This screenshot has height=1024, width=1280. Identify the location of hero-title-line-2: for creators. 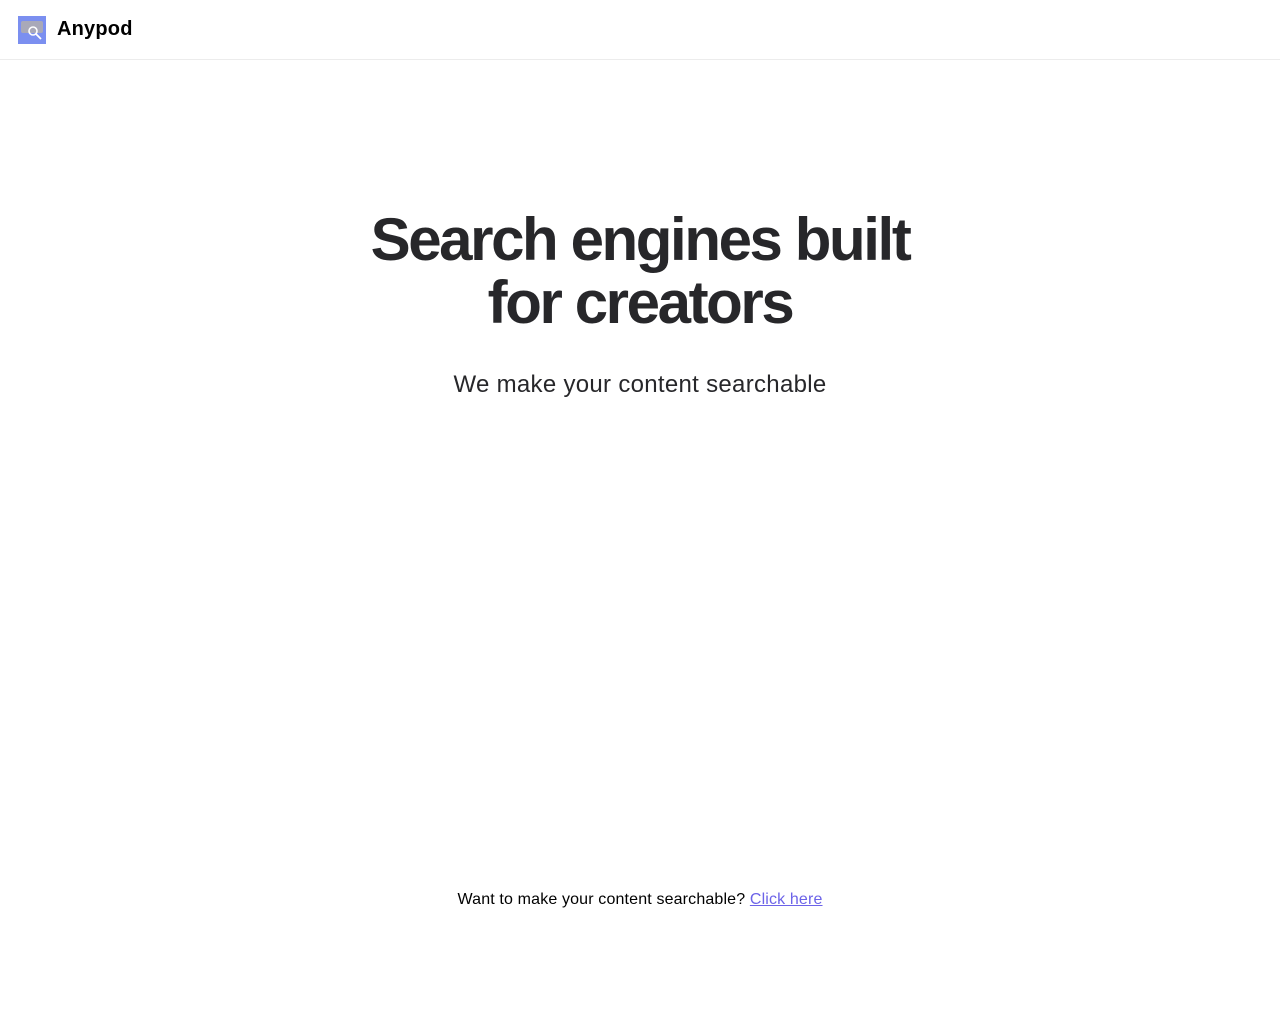
(641, 302).